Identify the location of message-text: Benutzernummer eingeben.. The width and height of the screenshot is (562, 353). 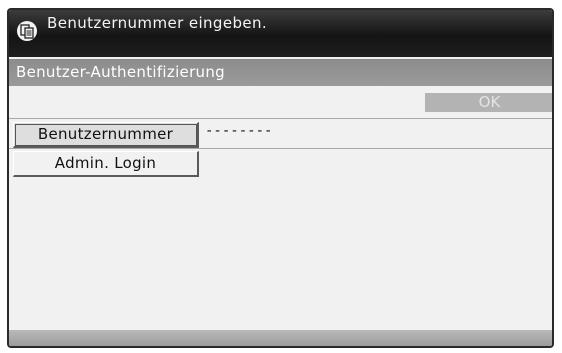
(157, 23).